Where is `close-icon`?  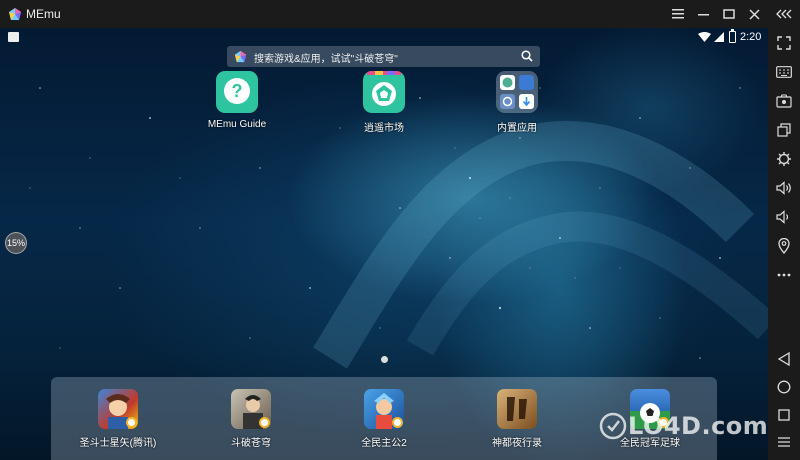
close-icon is located at coordinates (754, 14).